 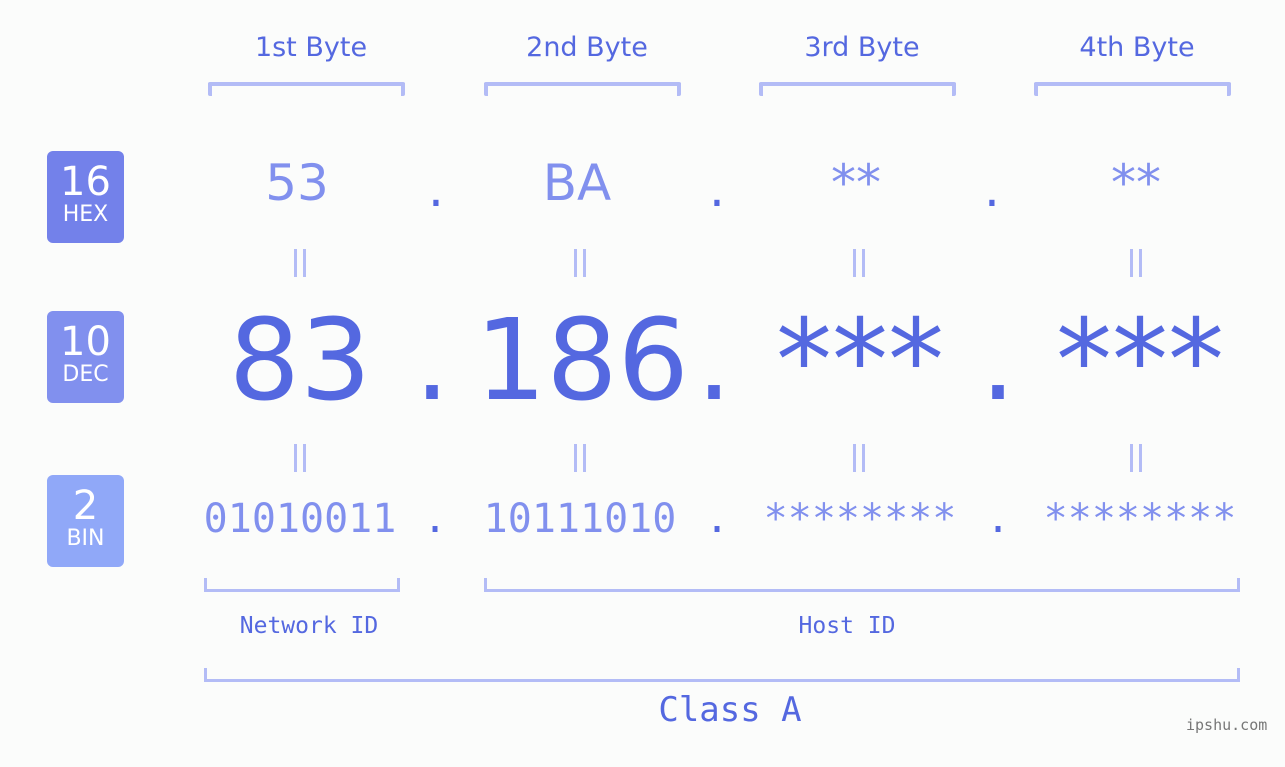 What do you see at coordinates (1140, 361) in the screenshot?
I see `dec-byte-4: ***` at bounding box center [1140, 361].